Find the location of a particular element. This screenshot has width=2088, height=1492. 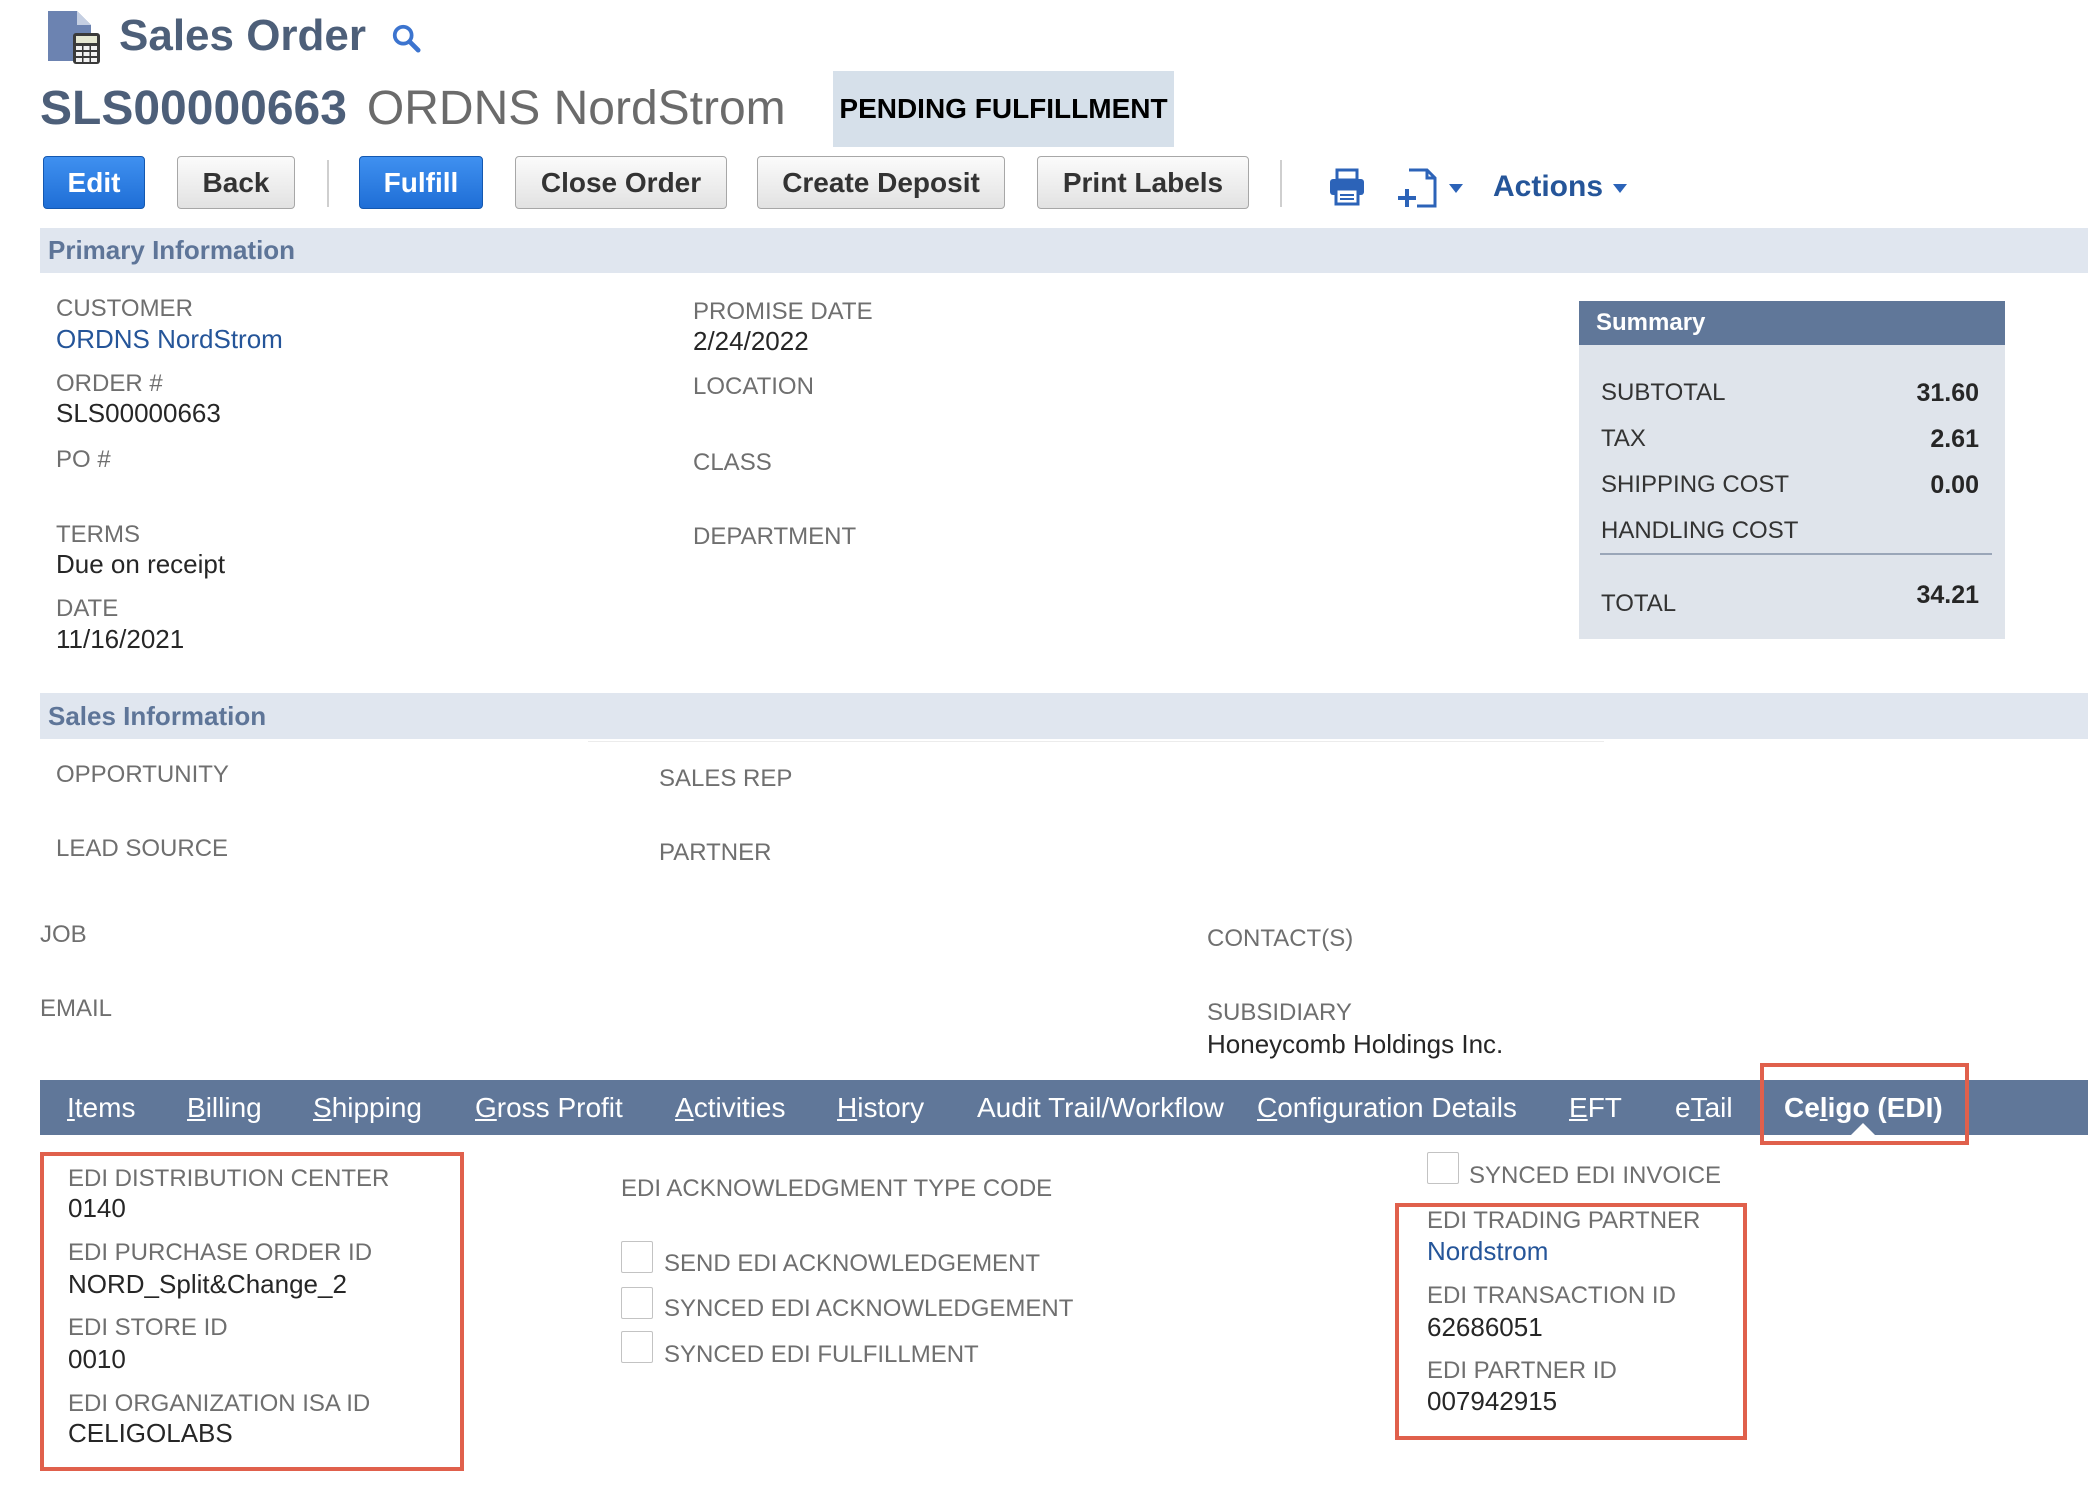

sales-order-record-icon is located at coordinates (73, 37).